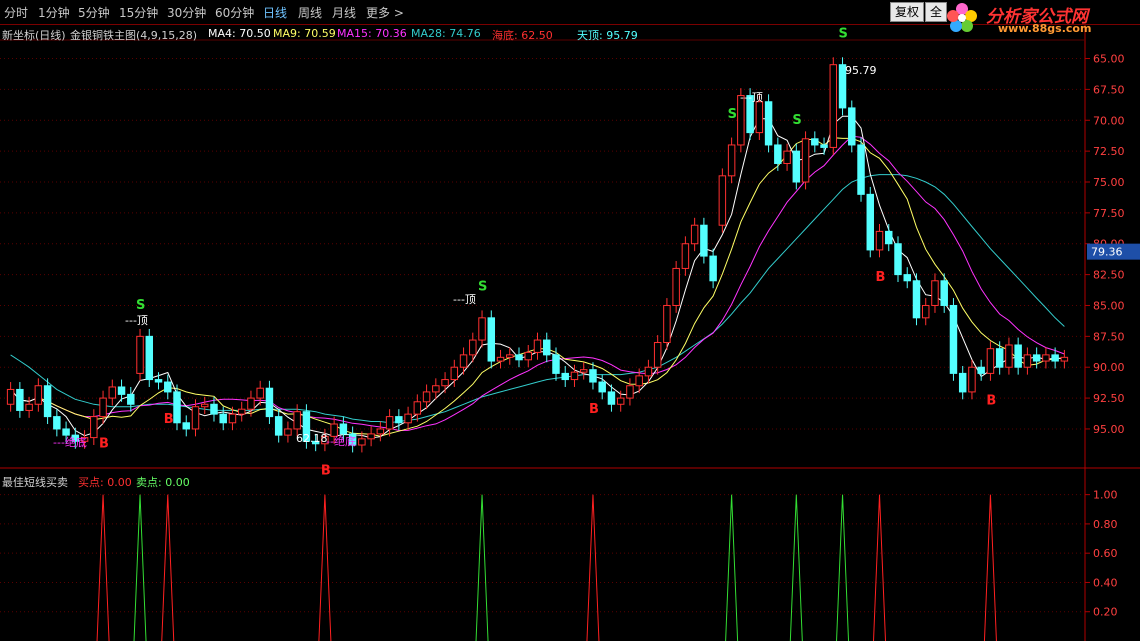 The height and width of the screenshot is (641, 1140). What do you see at coordinates (1109, 305) in the screenshot?
I see `price-tick-label: 85.00` at bounding box center [1109, 305].